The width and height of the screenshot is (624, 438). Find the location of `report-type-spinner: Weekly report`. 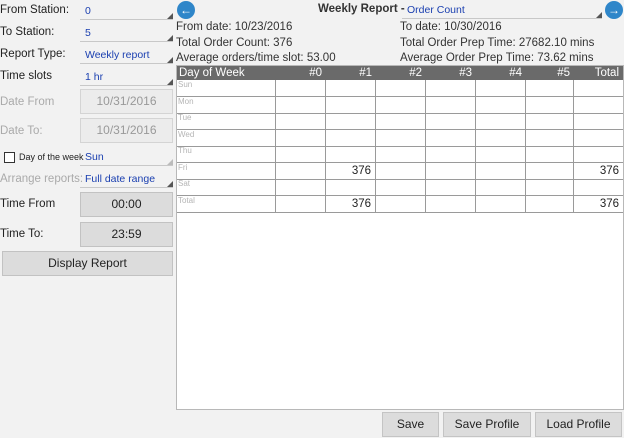

report-type-spinner: Weekly report is located at coordinates (126, 55).